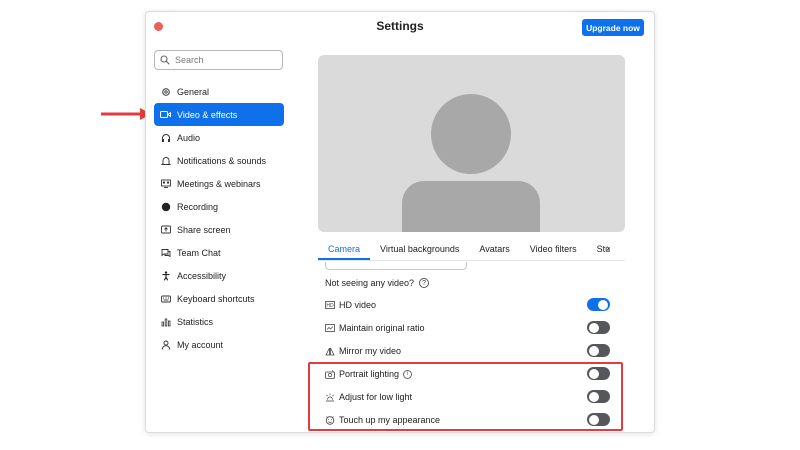 This screenshot has width=800, height=450. I want to click on sidebar-item-accessibility: Accessibility, so click(219, 275).